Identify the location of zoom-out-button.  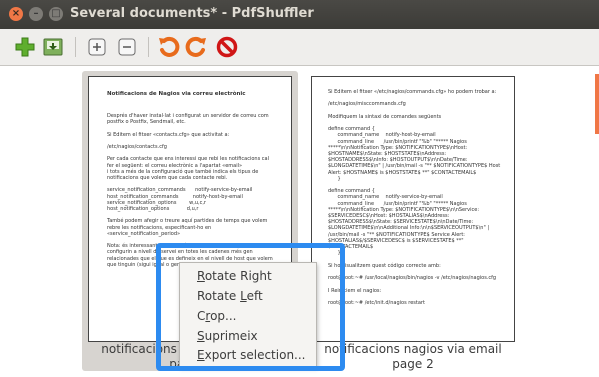
(127, 47).